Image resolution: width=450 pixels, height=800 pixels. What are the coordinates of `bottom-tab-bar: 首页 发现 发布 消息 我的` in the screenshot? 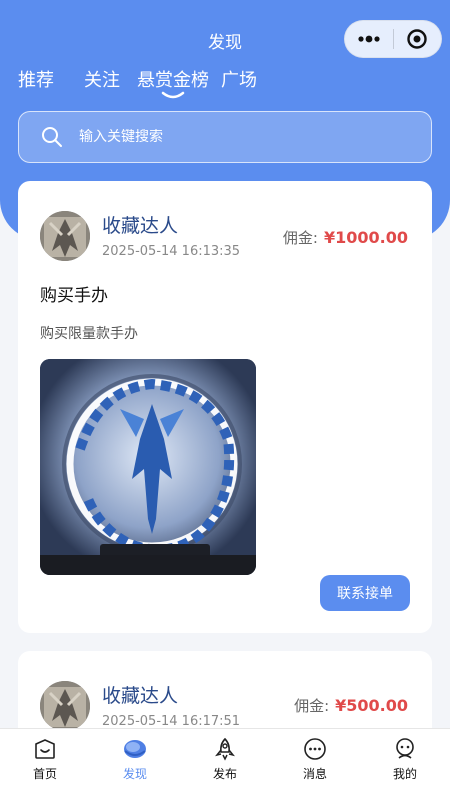 It's located at (225, 764).